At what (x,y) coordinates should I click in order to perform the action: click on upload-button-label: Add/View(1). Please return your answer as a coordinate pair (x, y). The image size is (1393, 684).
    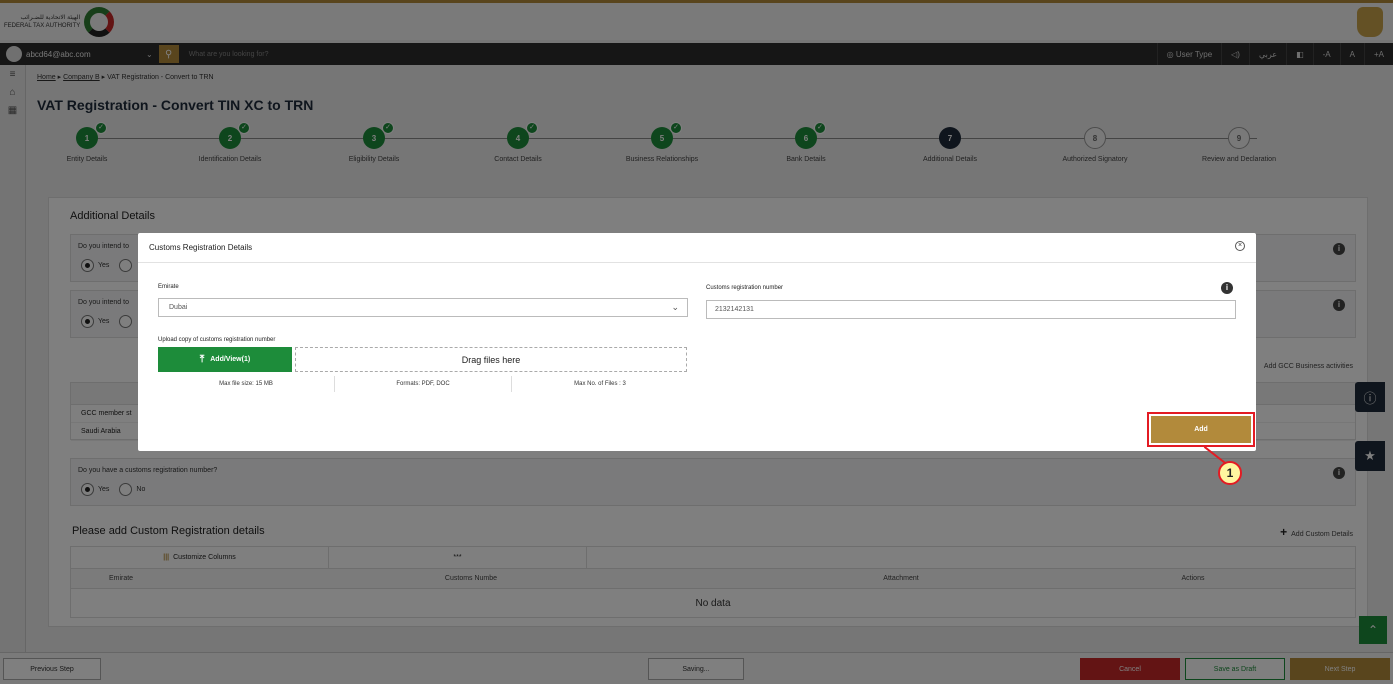
    Looking at the image, I should click on (230, 359).